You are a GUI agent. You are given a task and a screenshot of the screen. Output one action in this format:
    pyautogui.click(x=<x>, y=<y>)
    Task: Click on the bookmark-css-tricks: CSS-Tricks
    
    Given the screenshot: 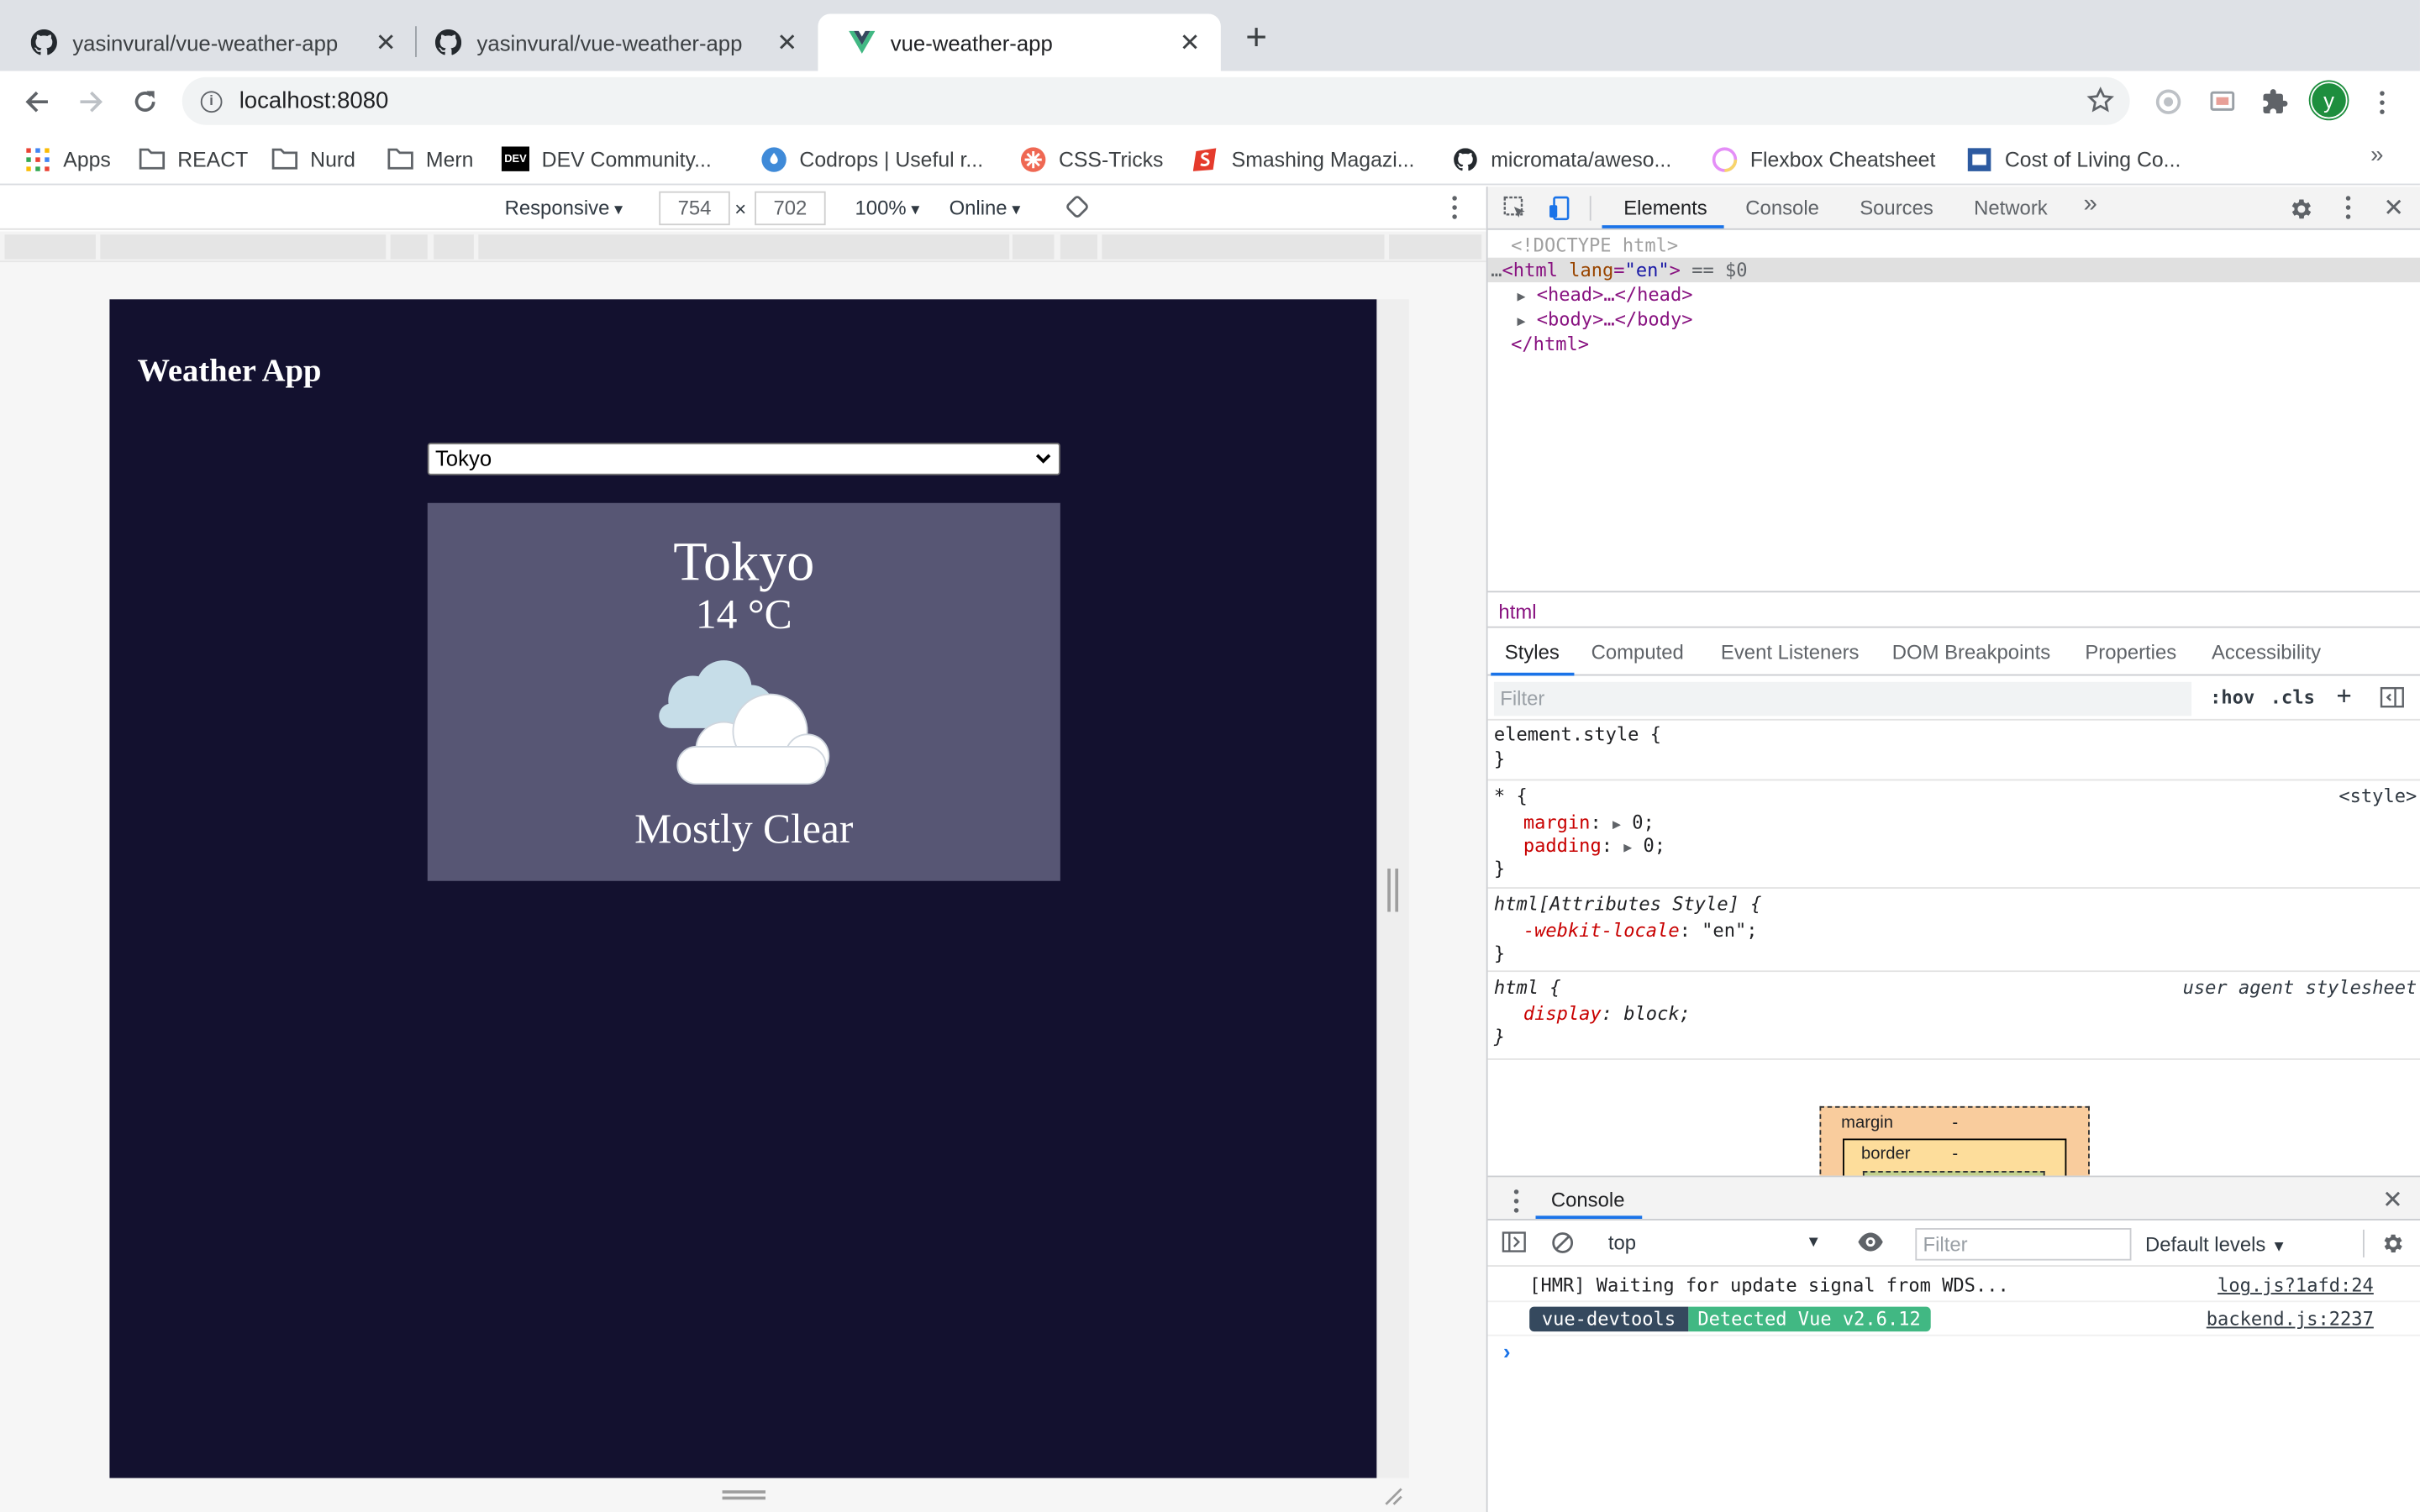 What is the action you would take?
    pyautogui.click(x=1091, y=159)
    